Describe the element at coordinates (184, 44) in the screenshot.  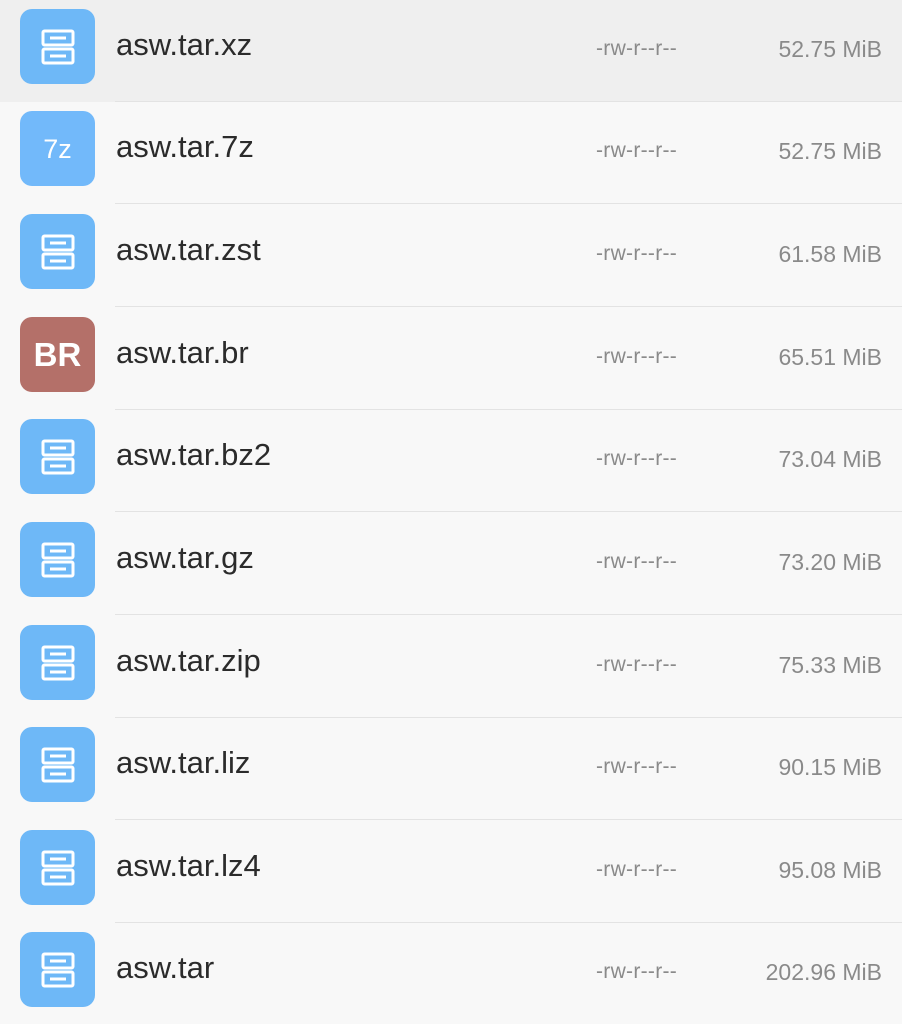
I see `file-name: asw.tar.xz` at that location.